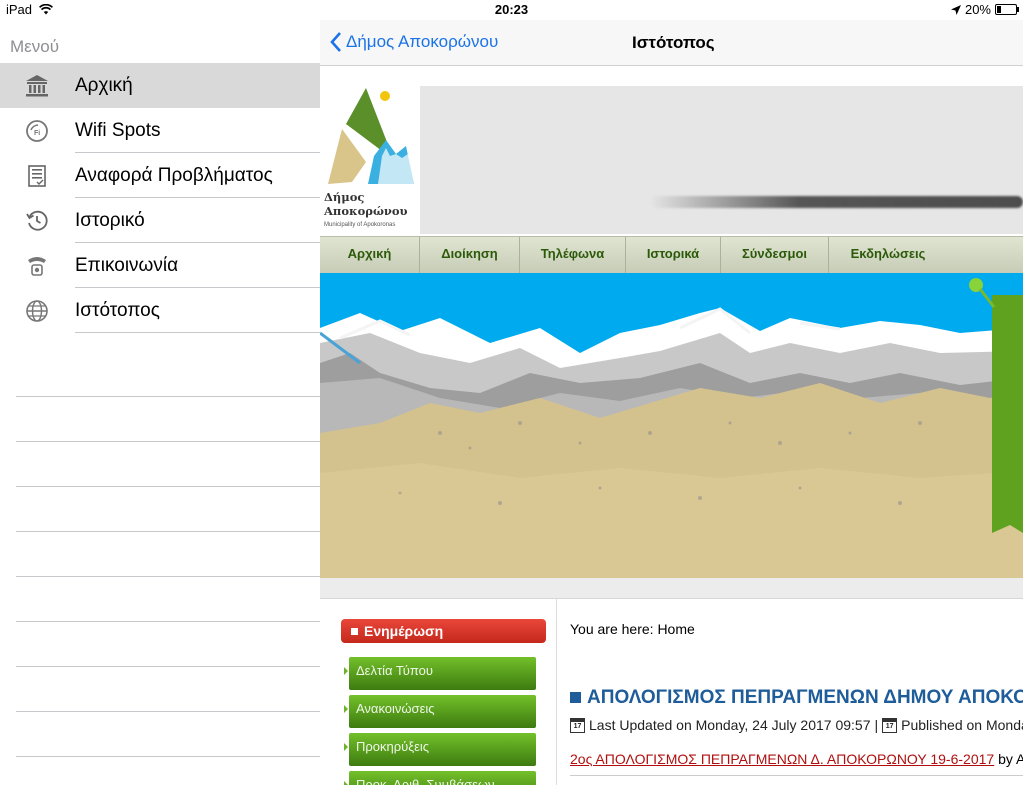 The height and width of the screenshot is (785, 1023). I want to click on logo-name-line2: Αποκορώνου, so click(366, 211).